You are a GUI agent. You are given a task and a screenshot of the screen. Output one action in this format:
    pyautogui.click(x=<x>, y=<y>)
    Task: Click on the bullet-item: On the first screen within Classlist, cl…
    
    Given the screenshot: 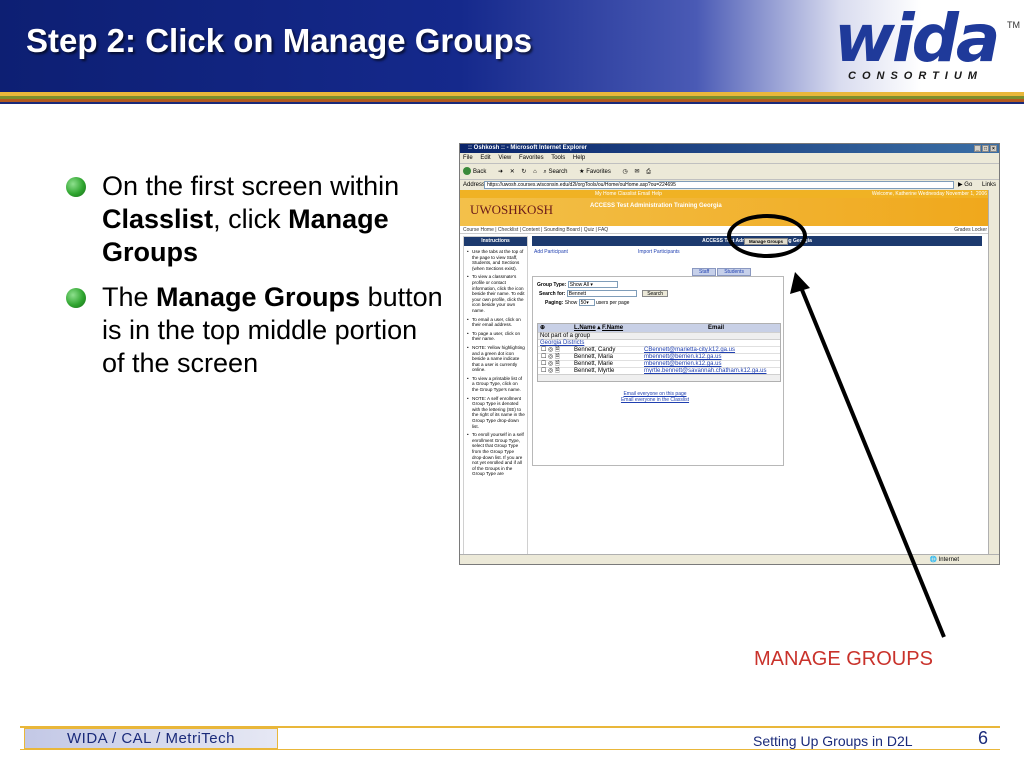 What is the action you would take?
    pyautogui.click(x=254, y=219)
    